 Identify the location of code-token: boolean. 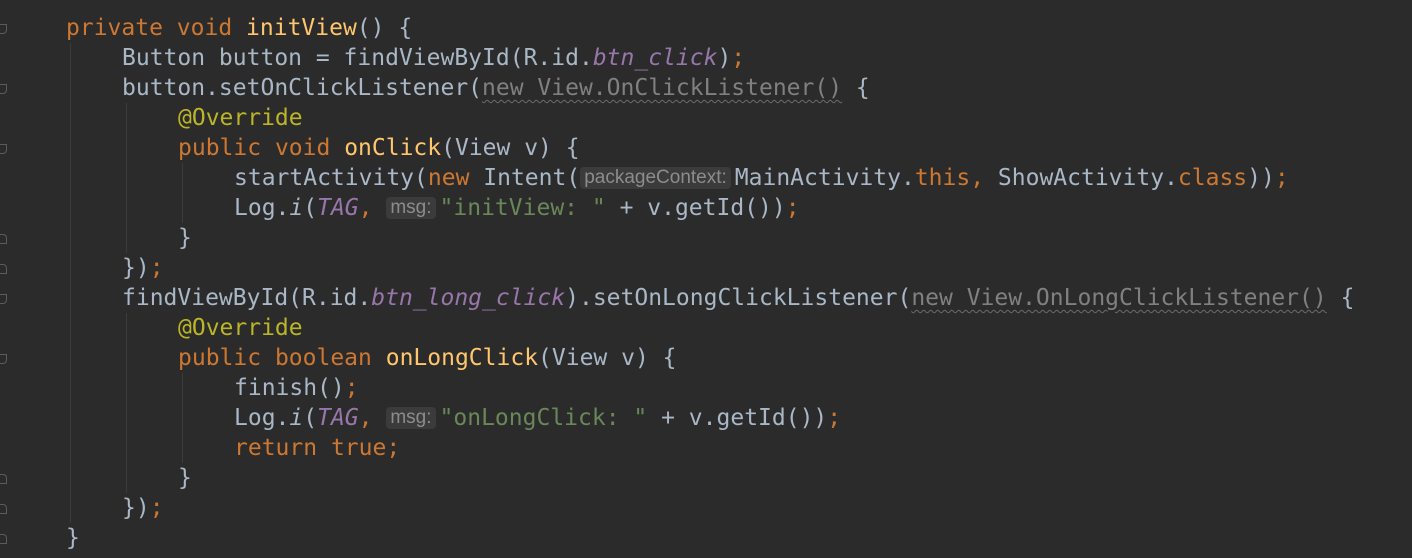
(330, 358).